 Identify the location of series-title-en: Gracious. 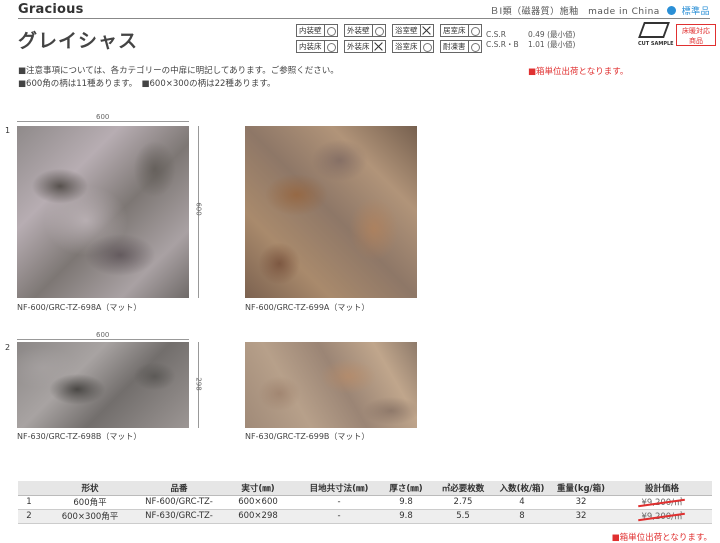
(51, 9).